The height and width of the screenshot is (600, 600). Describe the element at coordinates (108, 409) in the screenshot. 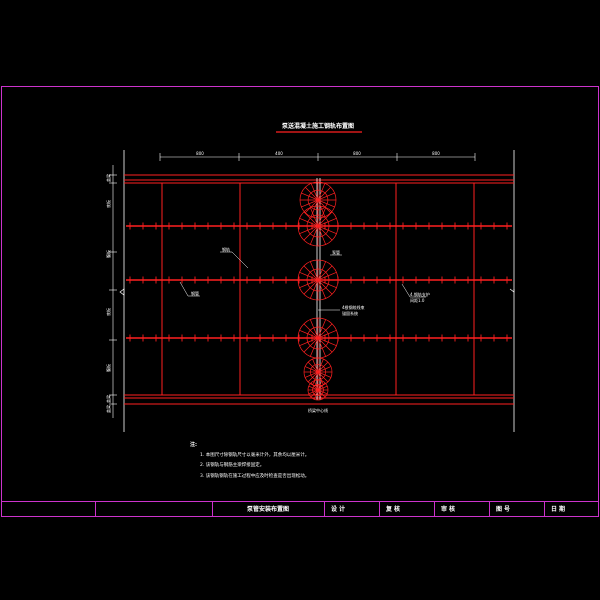

I see `row-label-7: 盖梁` at that location.